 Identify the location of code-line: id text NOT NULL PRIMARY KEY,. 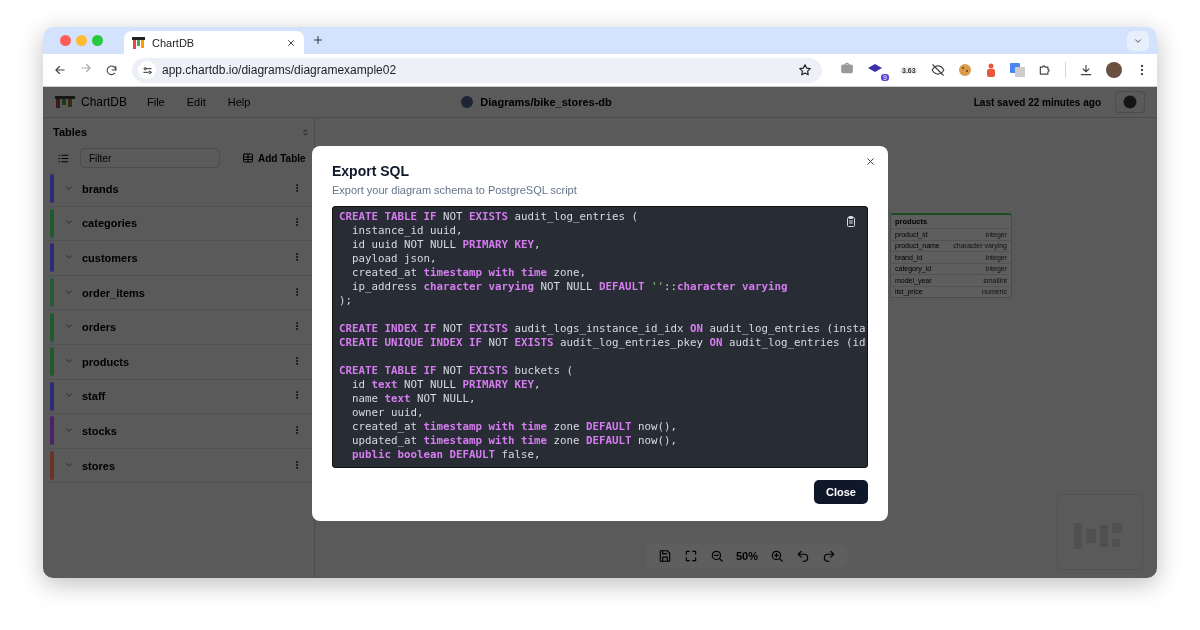
(446, 385).